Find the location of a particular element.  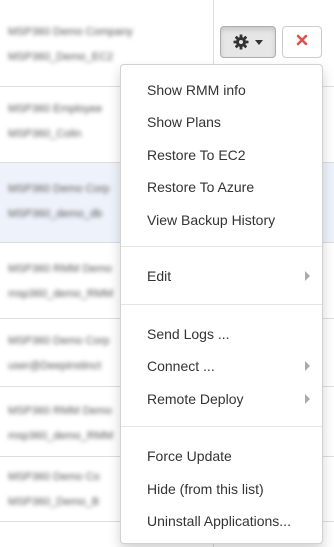

menu-item-label: Remote Deploy is located at coordinates (195, 399).